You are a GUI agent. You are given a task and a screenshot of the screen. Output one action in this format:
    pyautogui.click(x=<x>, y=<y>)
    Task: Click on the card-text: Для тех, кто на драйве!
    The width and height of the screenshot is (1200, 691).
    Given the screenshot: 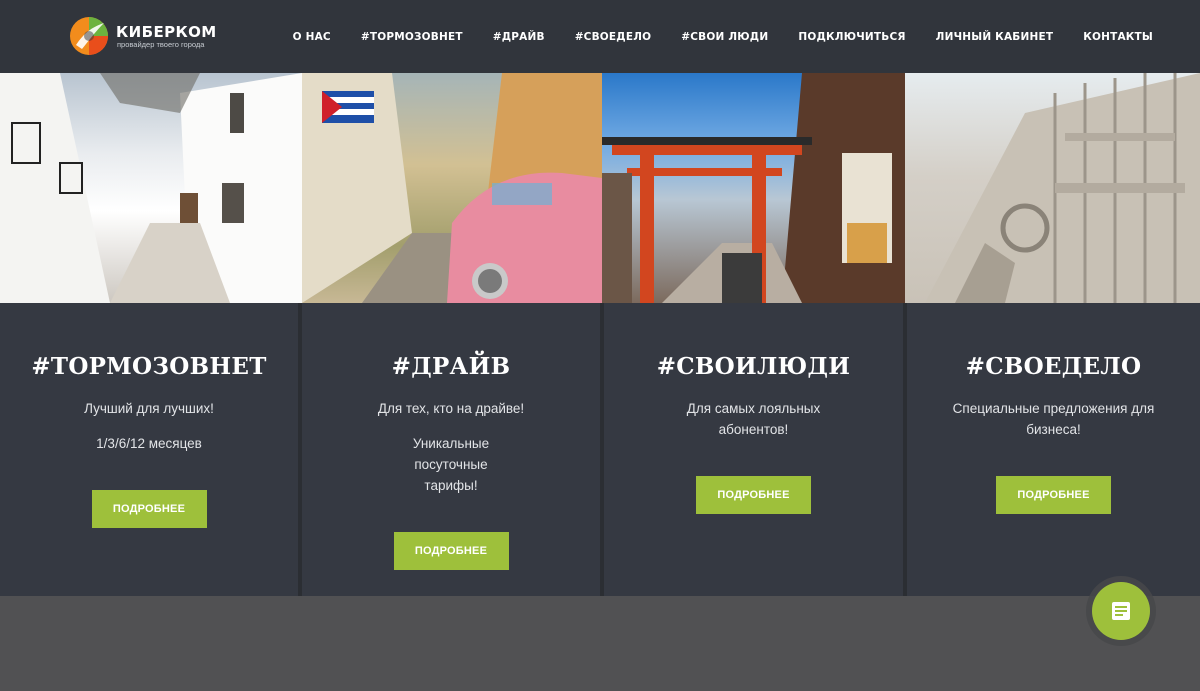 What is the action you would take?
    pyautogui.click(x=451, y=408)
    